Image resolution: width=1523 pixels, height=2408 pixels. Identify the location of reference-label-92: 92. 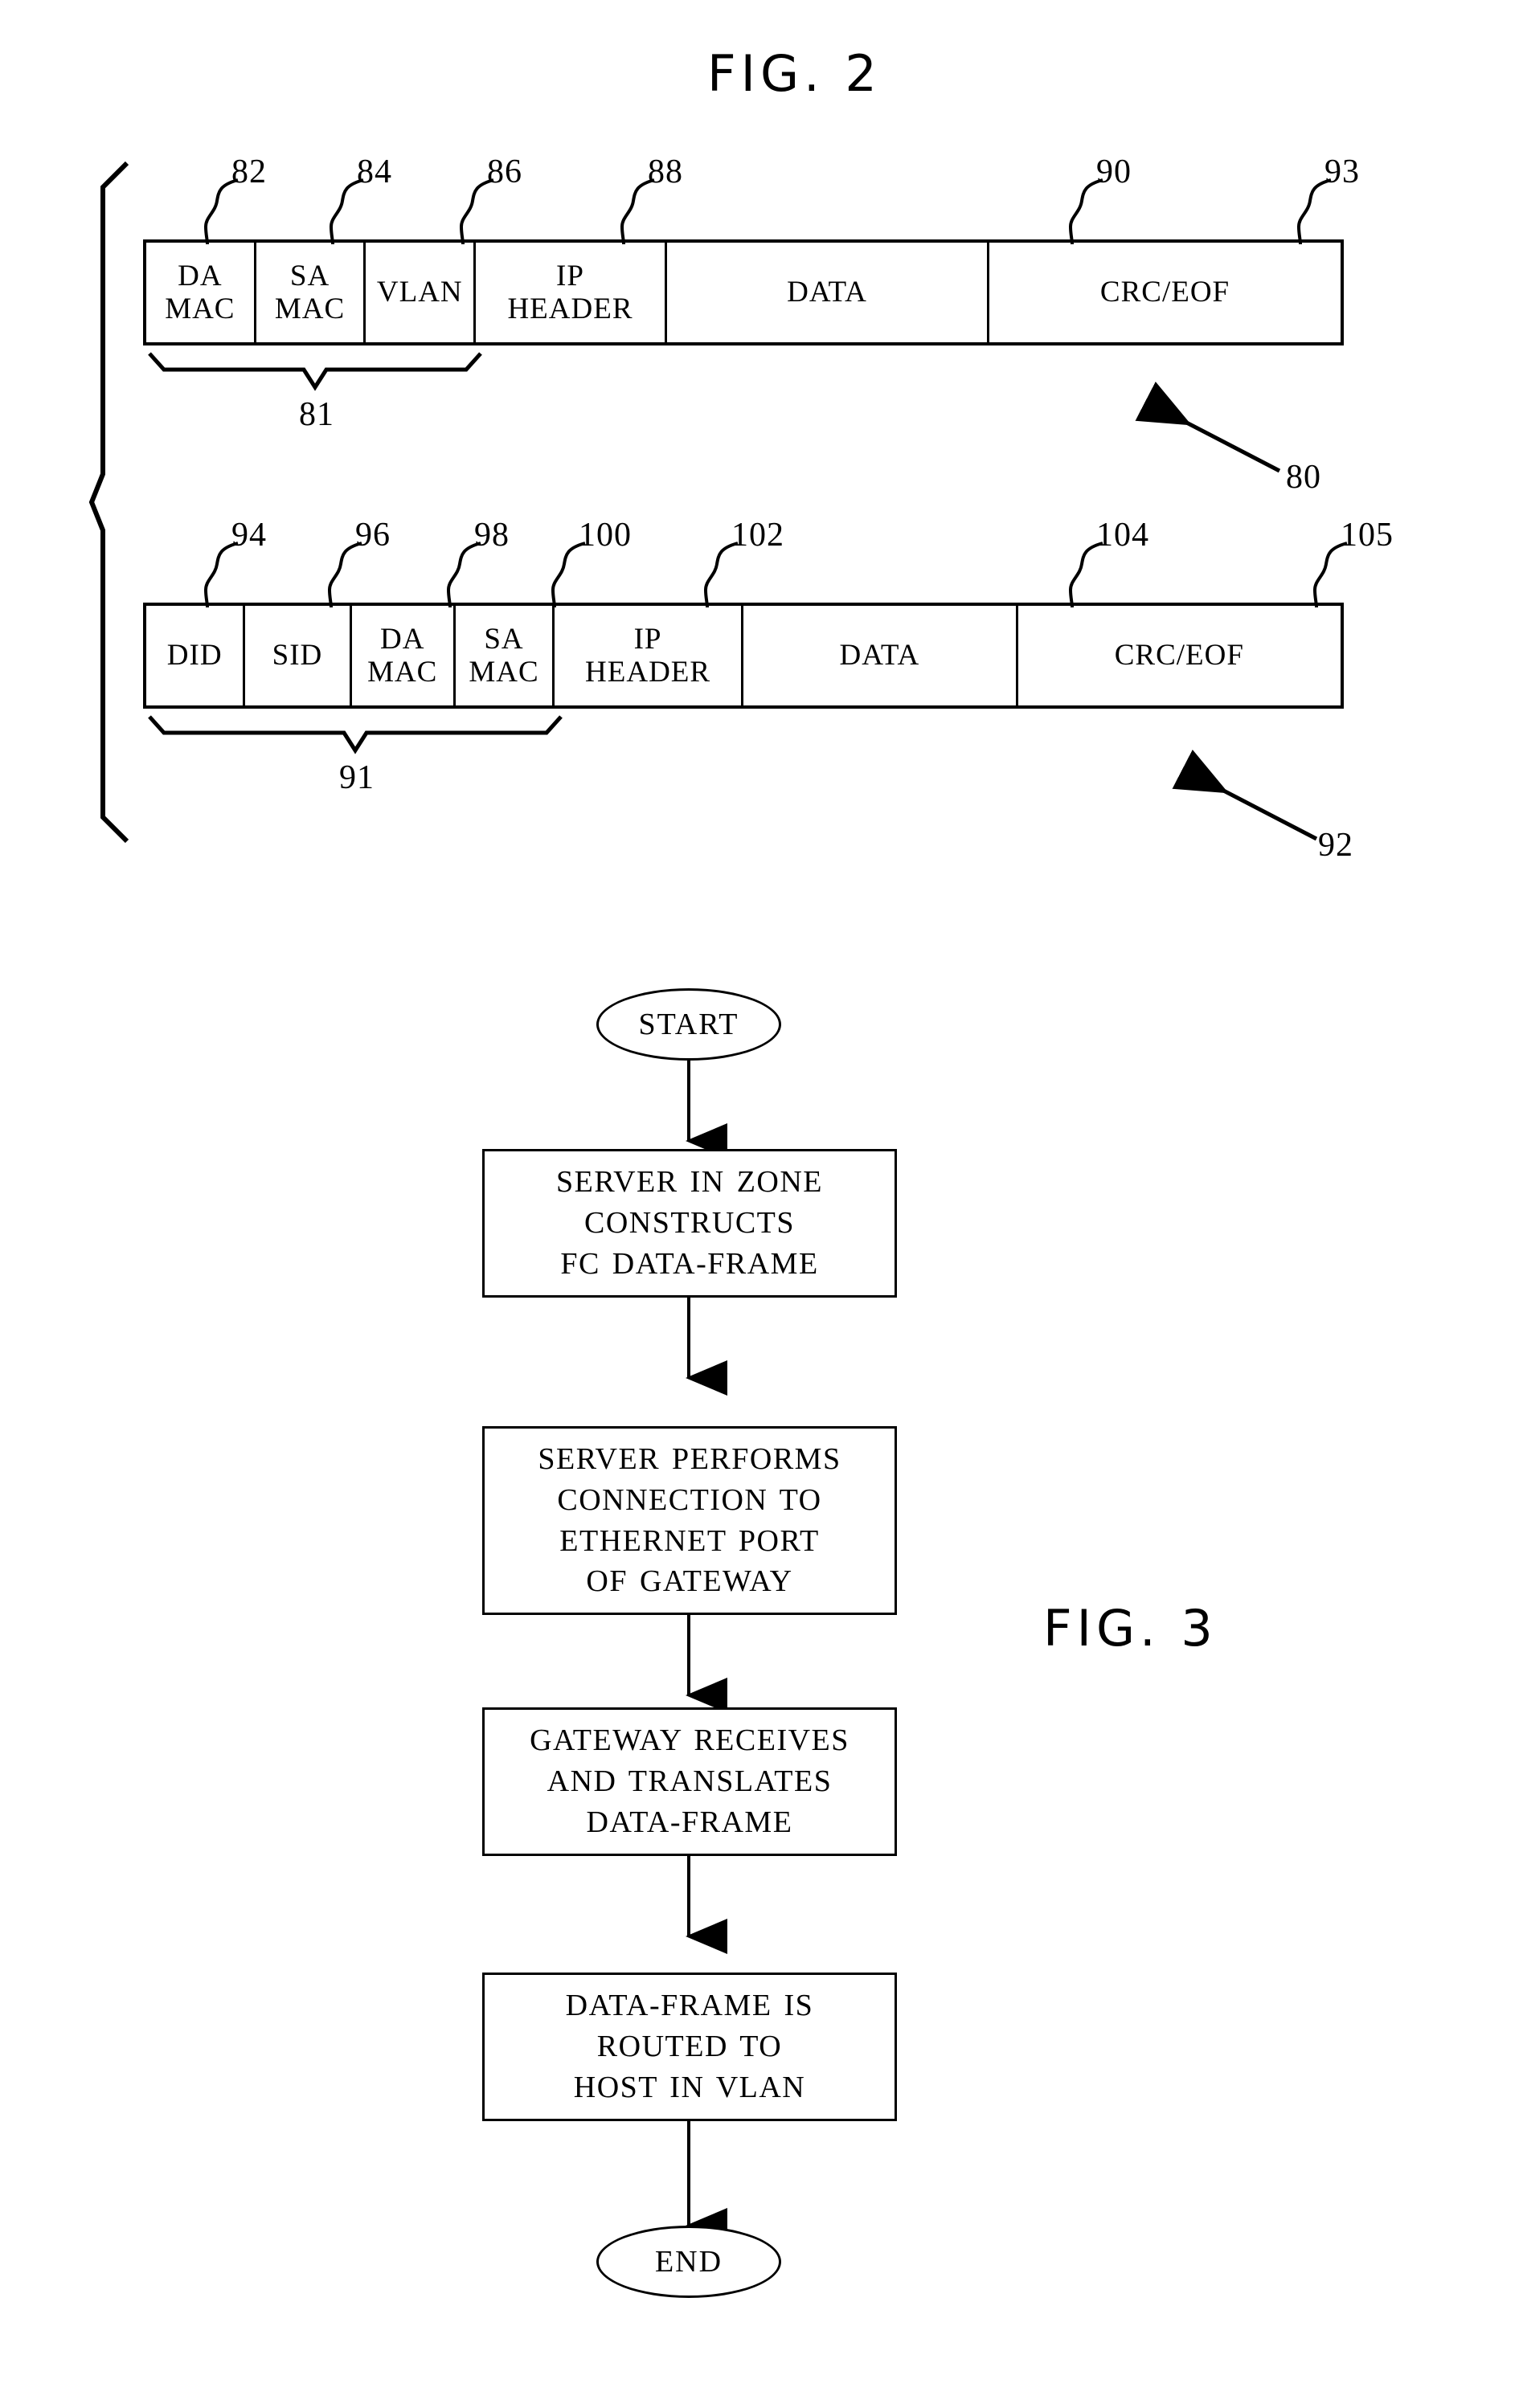
(1335, 845).